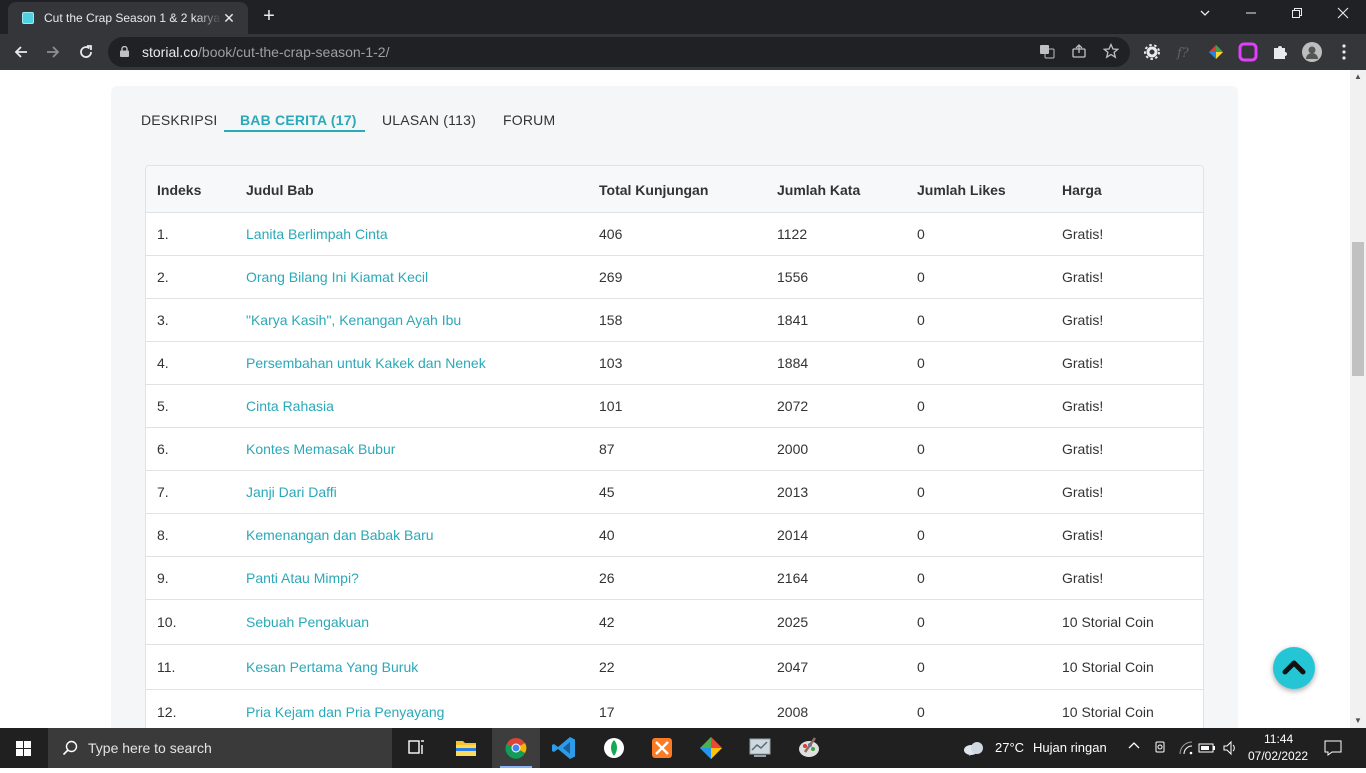 Image resolution: width=1366 pixels, height=773 pixels. Describe the element at coordinates (422, 363) in the screenshot. I see `chapter-title-link: Persembahan untuk Kakek dan Nenek` at that location.